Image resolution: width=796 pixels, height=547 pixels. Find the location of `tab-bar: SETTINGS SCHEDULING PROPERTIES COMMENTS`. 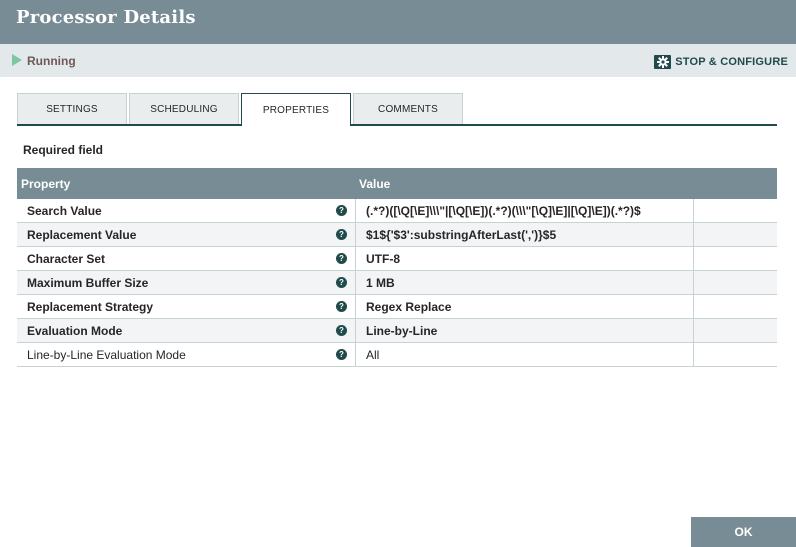

tab-bar: SETTINGS SCHEDULING PROPERTIES COMMENTS is located at coordinates (397, 109).